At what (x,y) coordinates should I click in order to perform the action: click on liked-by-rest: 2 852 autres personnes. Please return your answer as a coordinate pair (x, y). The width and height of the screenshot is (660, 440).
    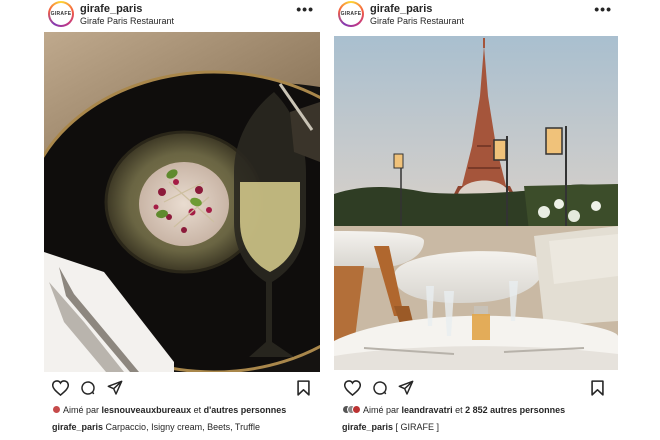
    Looking at the image, I should click on (515, 410).